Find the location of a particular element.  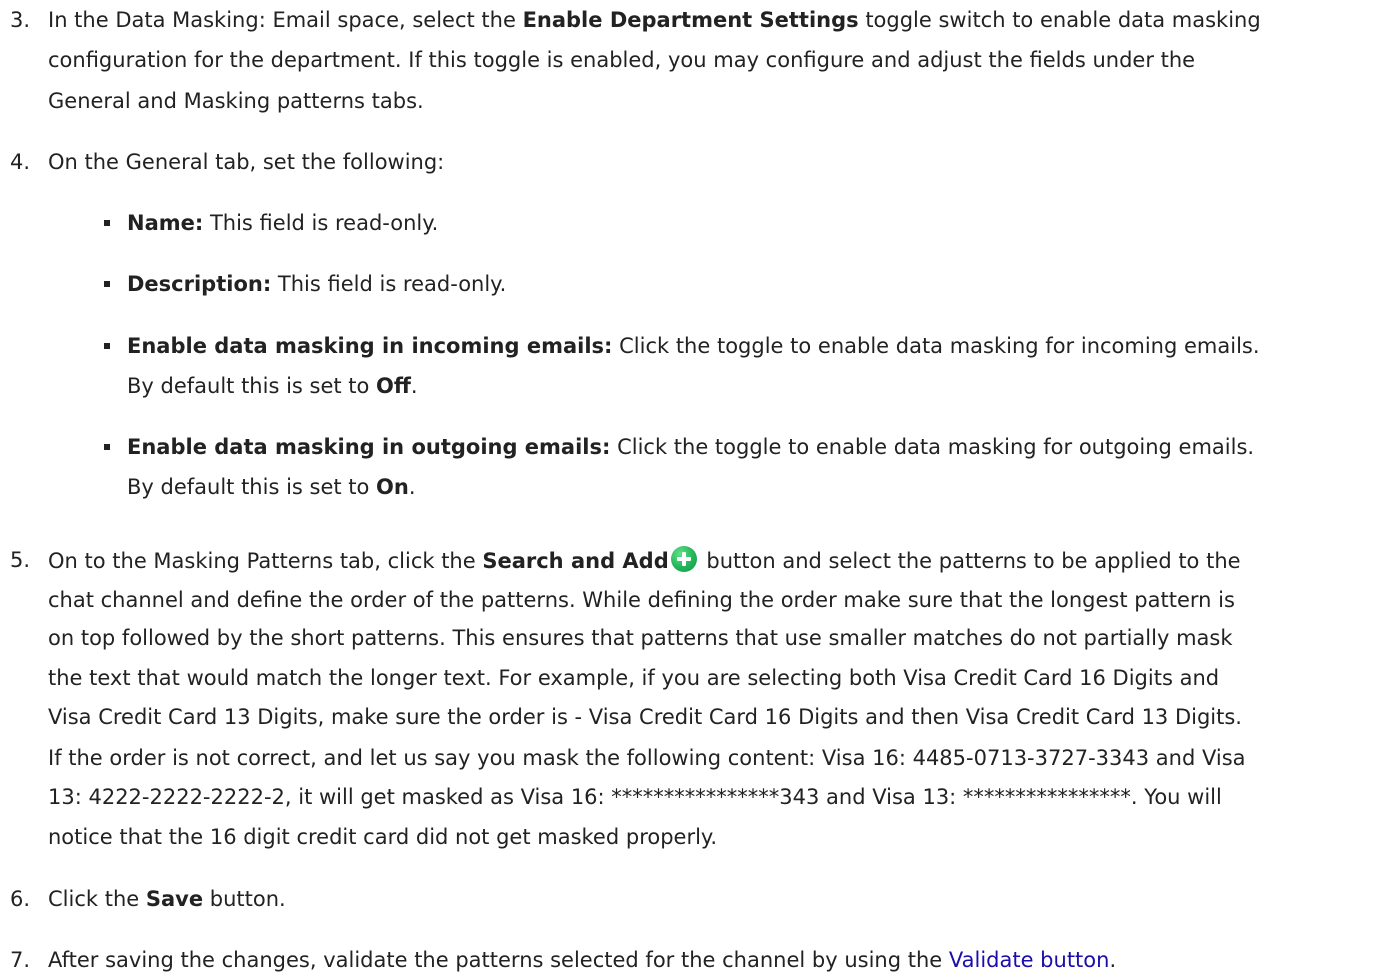

save-label: Save is located at coordinates (174, 899).